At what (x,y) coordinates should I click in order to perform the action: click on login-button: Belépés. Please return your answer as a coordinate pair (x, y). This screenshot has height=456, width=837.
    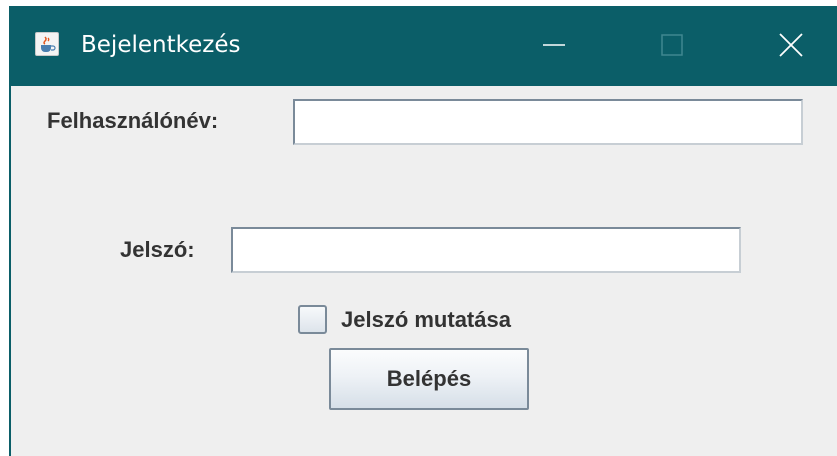
    Looking at the image, I should click on (429, 379).